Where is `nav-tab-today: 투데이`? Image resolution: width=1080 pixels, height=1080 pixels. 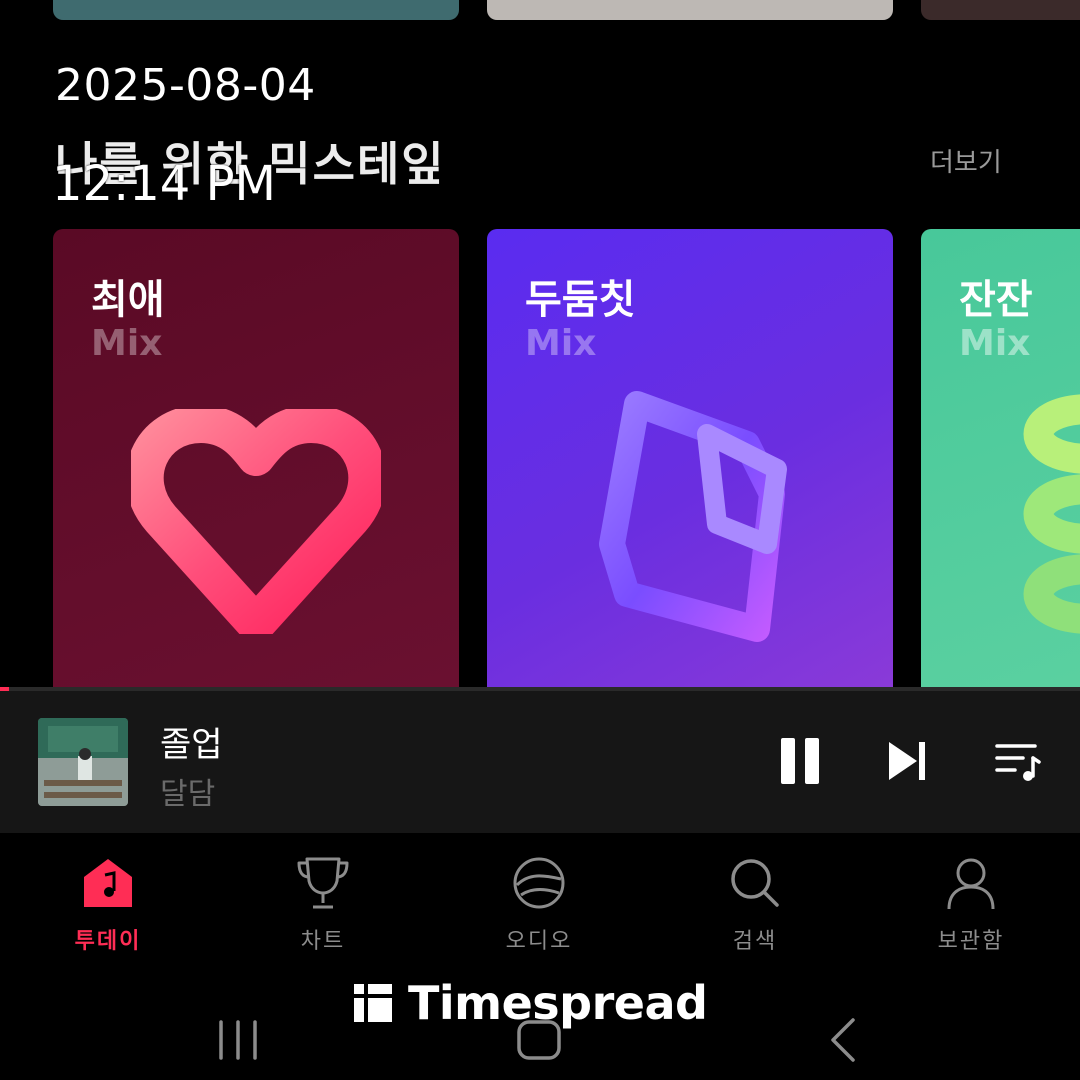
nav-tab-today: 투데이 is located at coordinates (108, 904).